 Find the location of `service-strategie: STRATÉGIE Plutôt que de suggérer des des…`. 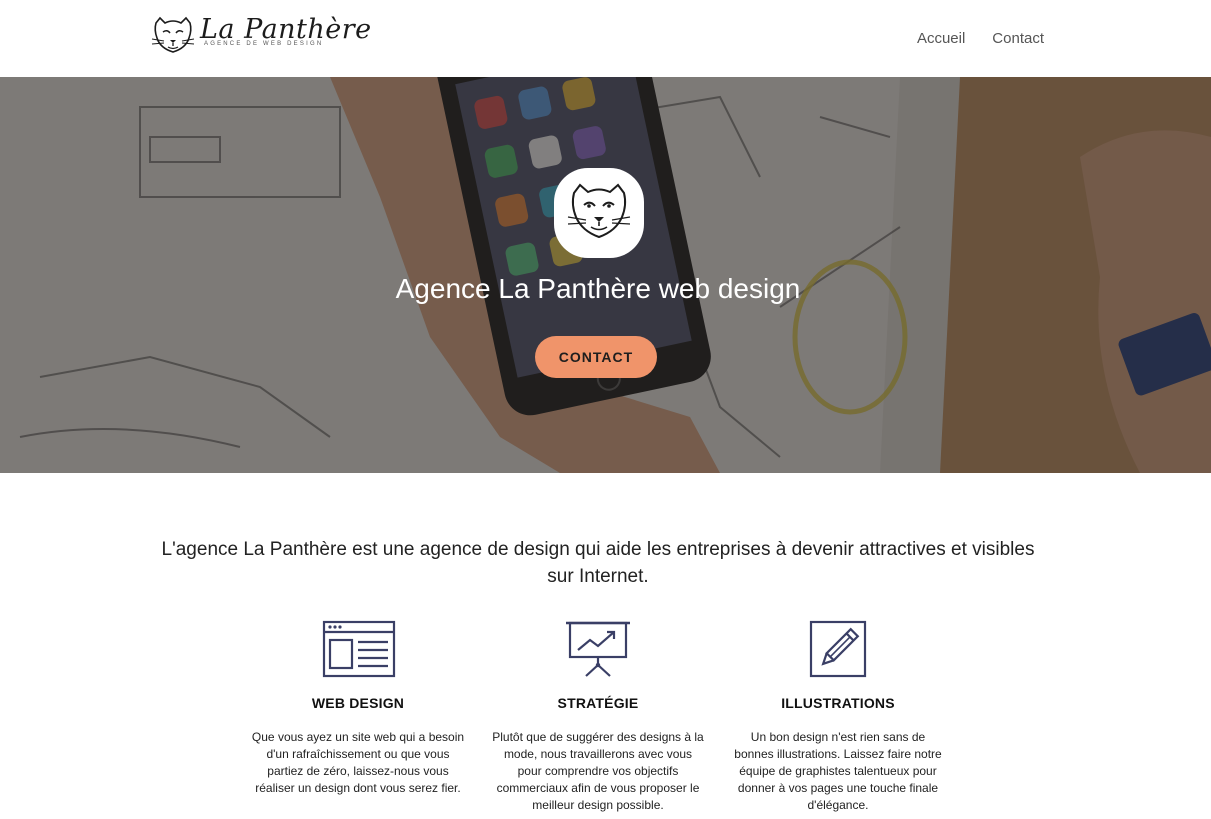

service-strategie: STRATÉGIE Plutôt que de suggérer des des… is located at coordinates (598, 717).